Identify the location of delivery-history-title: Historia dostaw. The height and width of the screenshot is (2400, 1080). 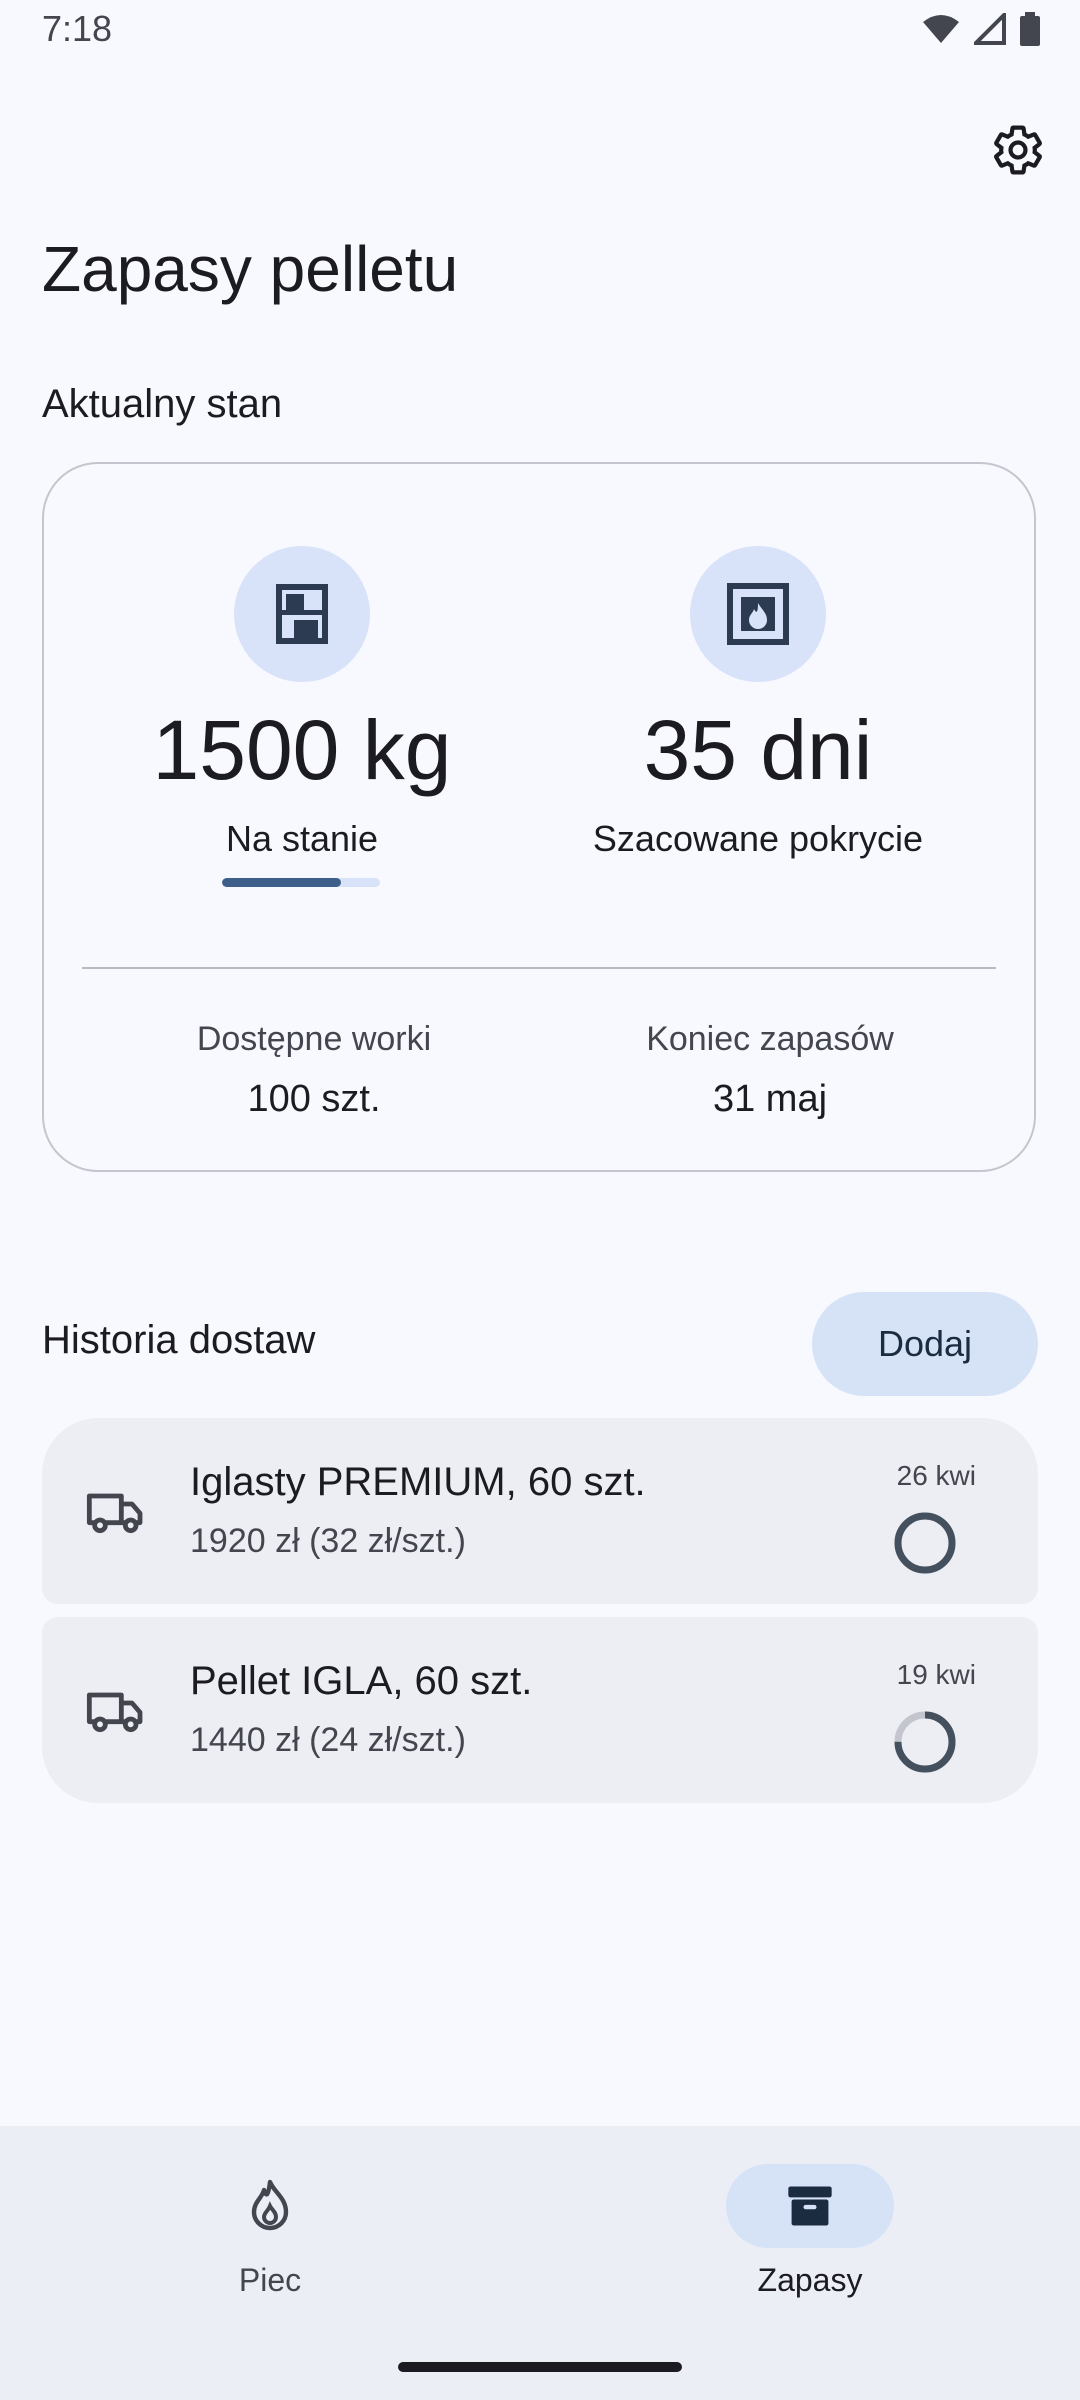
(179, 1340).